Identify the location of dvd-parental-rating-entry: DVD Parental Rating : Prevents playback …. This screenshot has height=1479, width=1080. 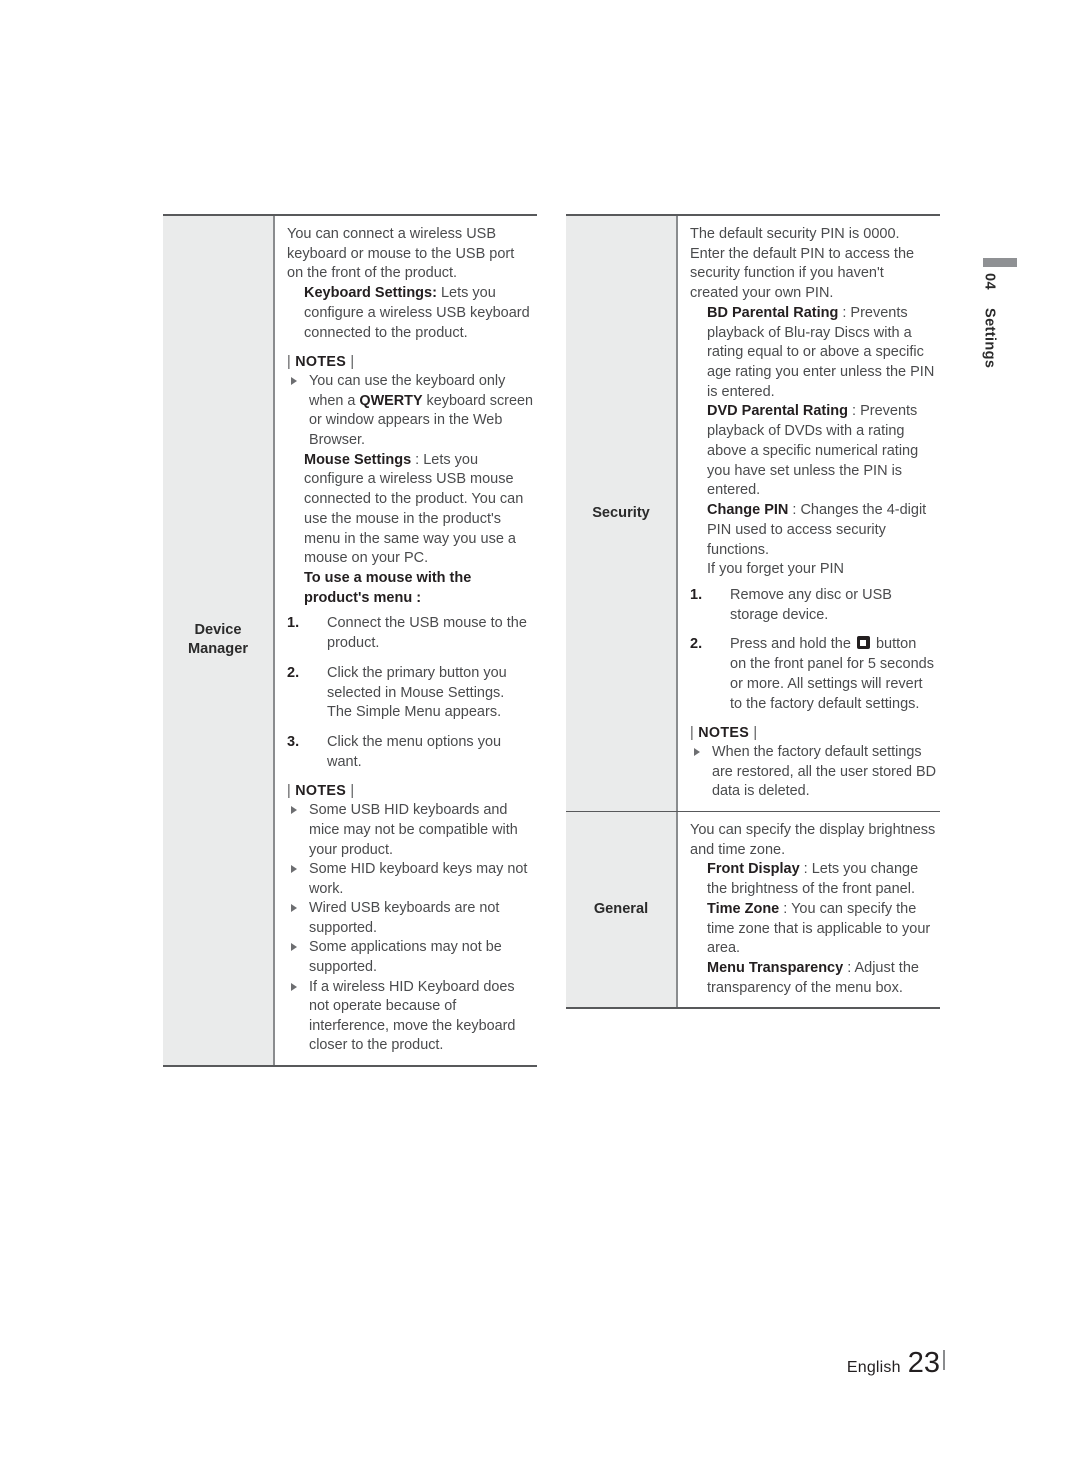
(813, 451).